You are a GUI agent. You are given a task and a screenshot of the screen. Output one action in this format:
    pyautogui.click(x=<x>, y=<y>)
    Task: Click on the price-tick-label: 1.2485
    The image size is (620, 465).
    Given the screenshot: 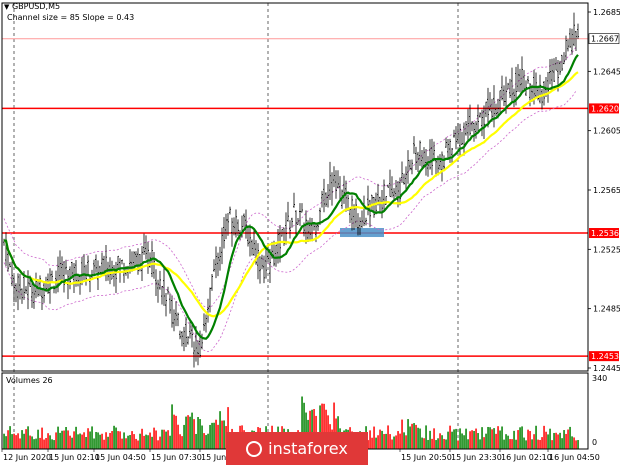 What is the action you would take?
    pyautogui.click(x=606, y=309)
    